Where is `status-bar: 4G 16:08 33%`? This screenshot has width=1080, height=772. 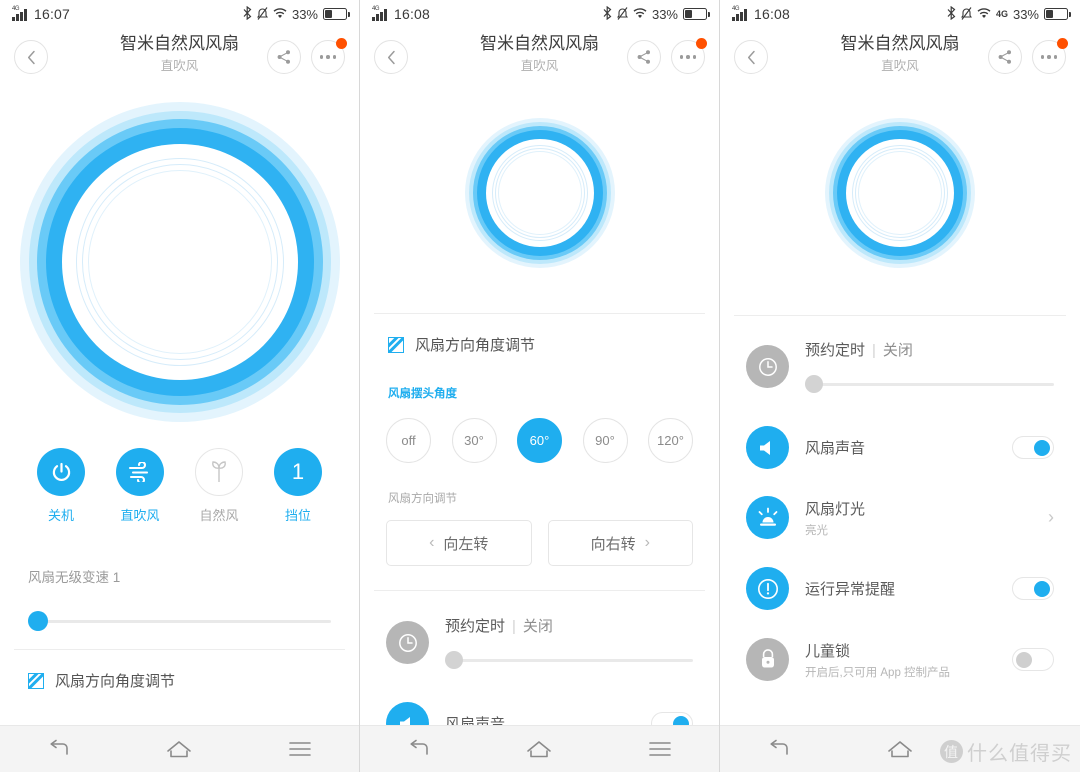
status-bar: 4G 16:08 33% is located at coordinates (539, 14).